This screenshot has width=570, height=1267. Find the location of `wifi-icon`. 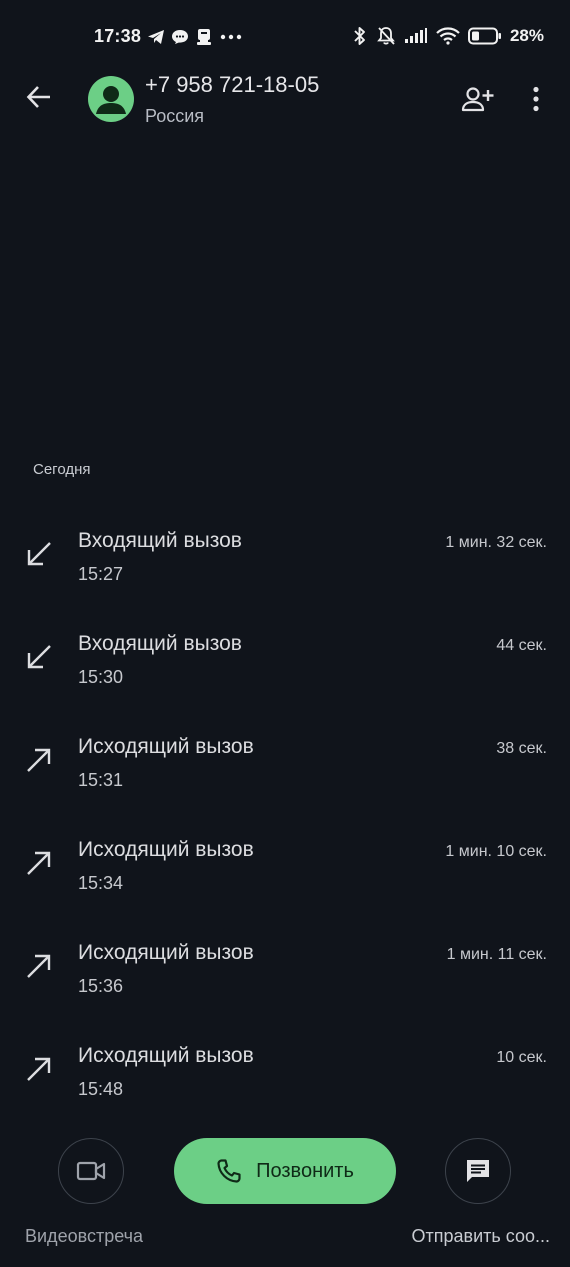

wifi-icon is located at coordinates (448, 36).